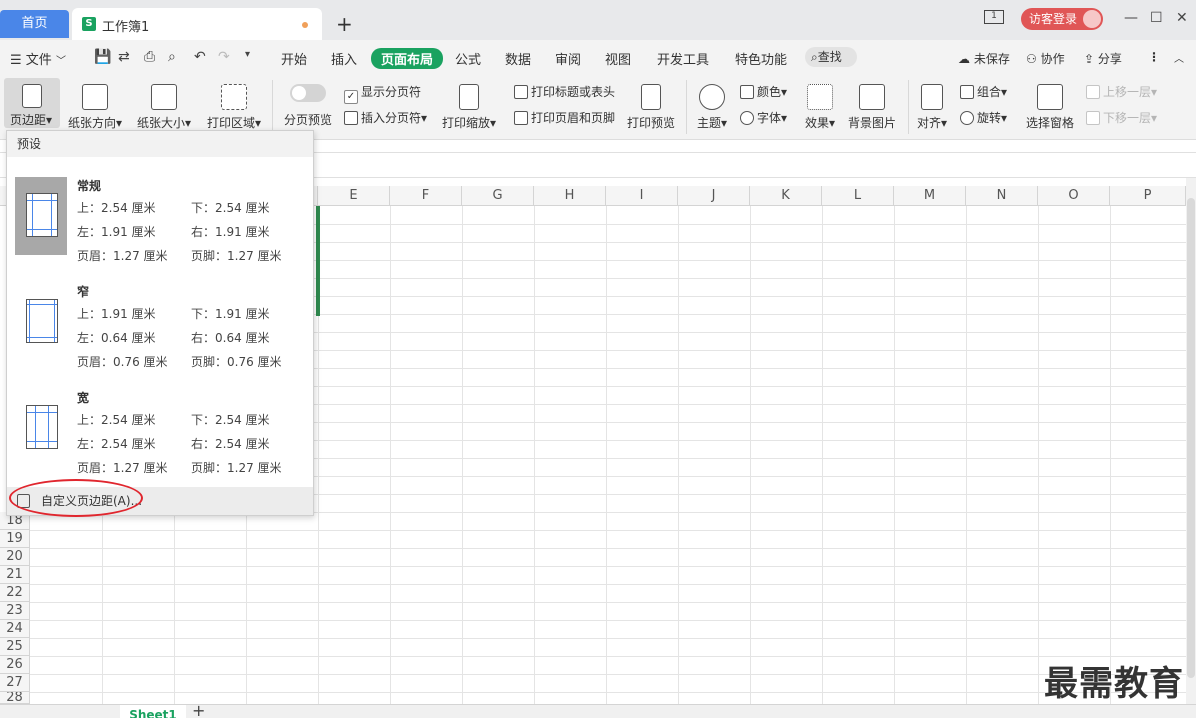 The height and width of the screenshot is (718, 1196). I want to click on theme-button: 主题▾, so click(712, 104).